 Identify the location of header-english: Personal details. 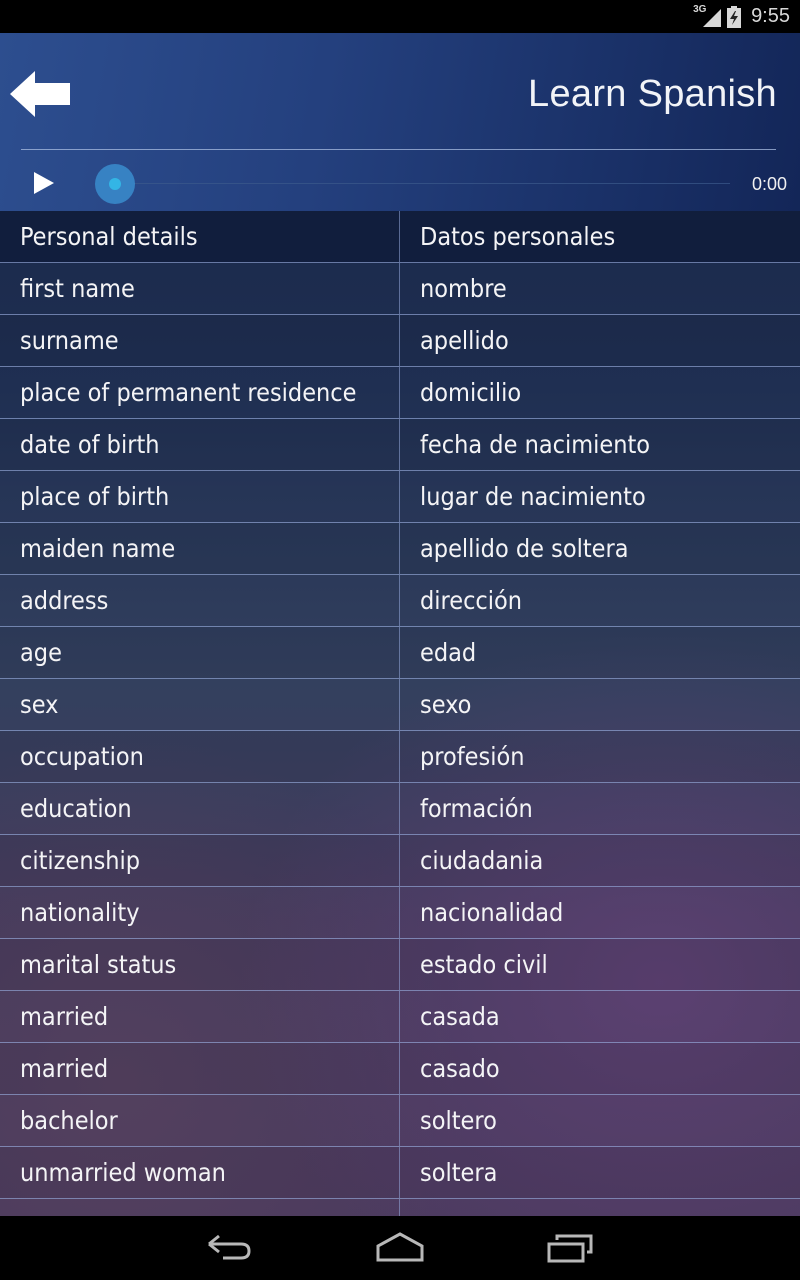
(200, 236).